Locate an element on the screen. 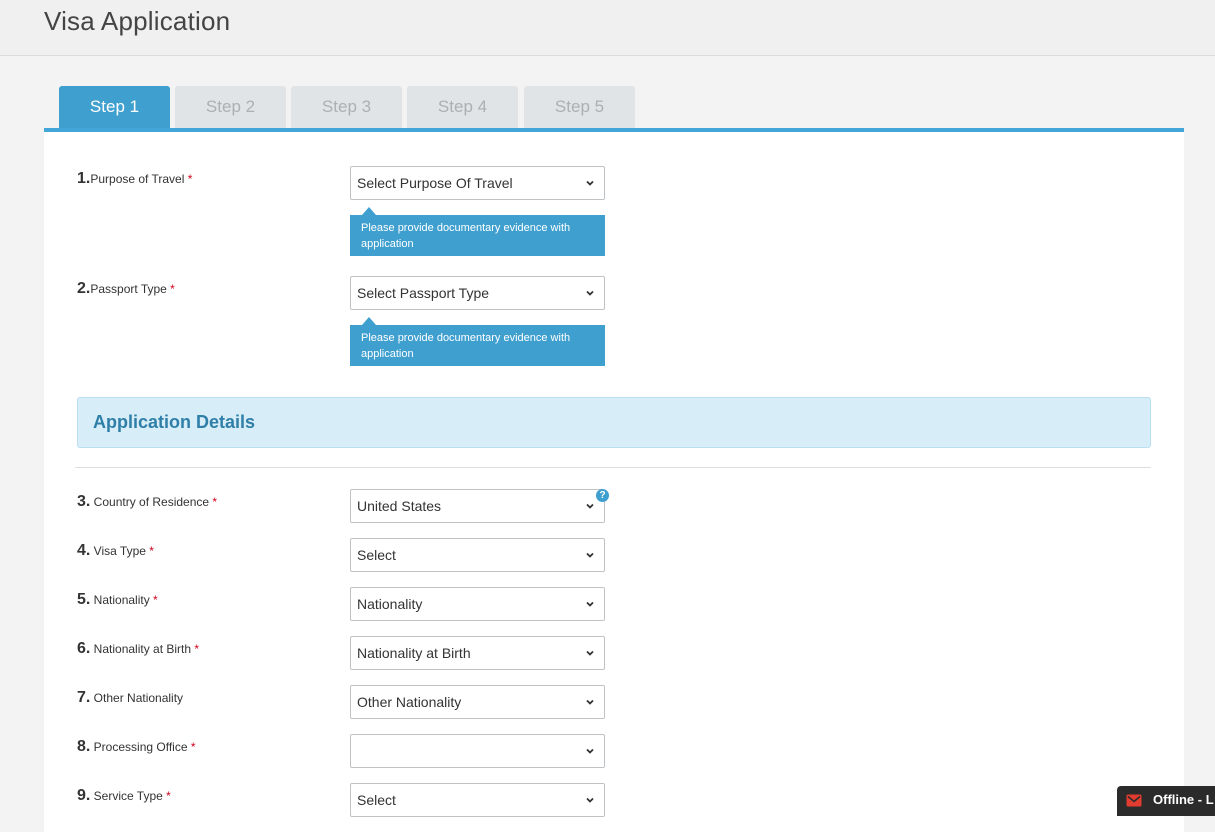 This screenshot has height=832, width=1215. visa-type-select: Select is located at coordinates (477, 555).